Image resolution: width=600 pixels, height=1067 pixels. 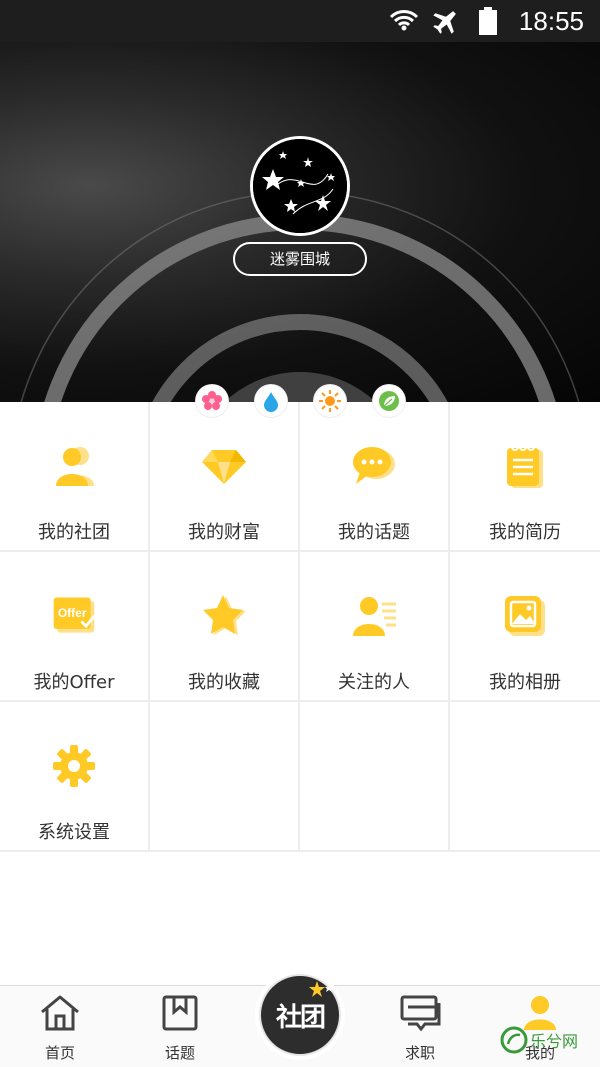 I want to click on job-messages-icon, so click(x=420, y=1015).